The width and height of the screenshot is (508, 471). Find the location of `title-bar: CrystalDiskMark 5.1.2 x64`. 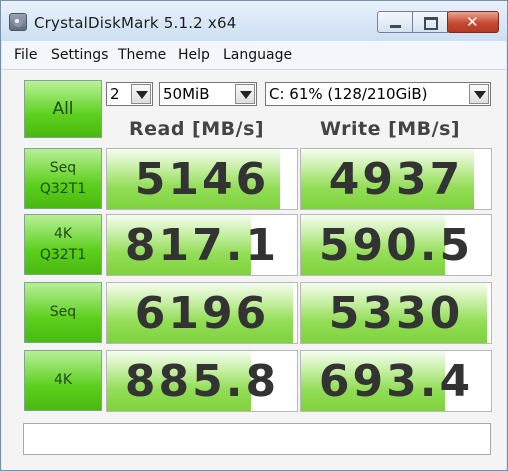

title-bar: CrystalDiskMark 5.1.2 x64 is located at coordinates (254, 21).